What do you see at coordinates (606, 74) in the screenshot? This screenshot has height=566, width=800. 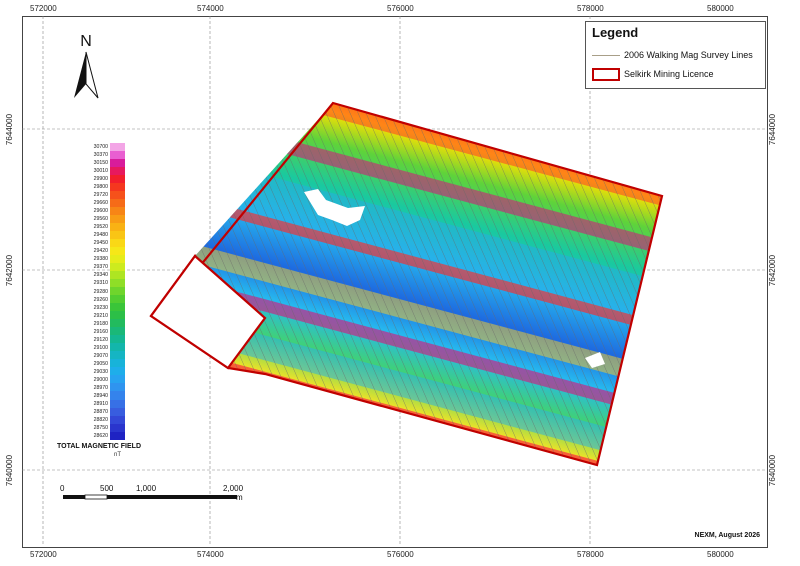 I see `licence-swatch` at bounding box center [606, 74].